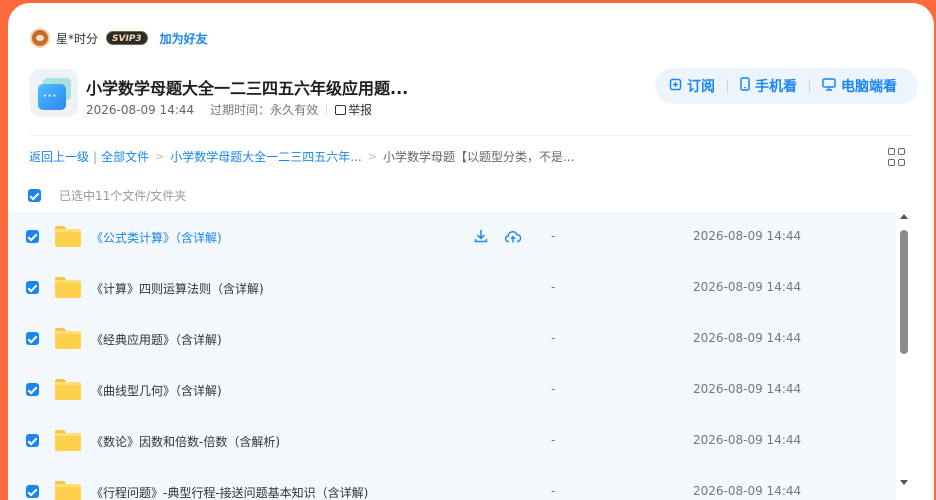  What do you see at coordinates (904, 482) in the screenshot?
I see `scroll-down-arrow-icon` at bounding box center [904, 482].